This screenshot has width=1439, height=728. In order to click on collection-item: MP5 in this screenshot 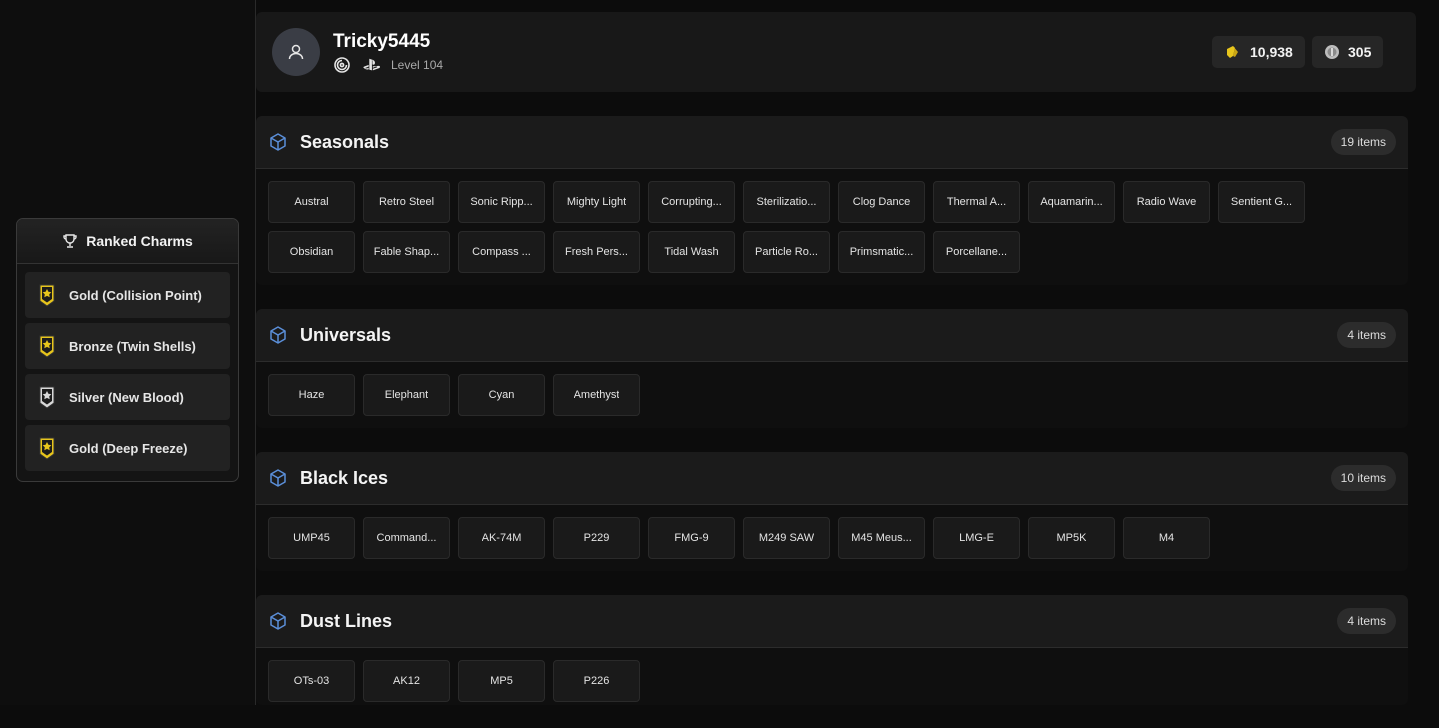, I will do `click(501, 681)`.